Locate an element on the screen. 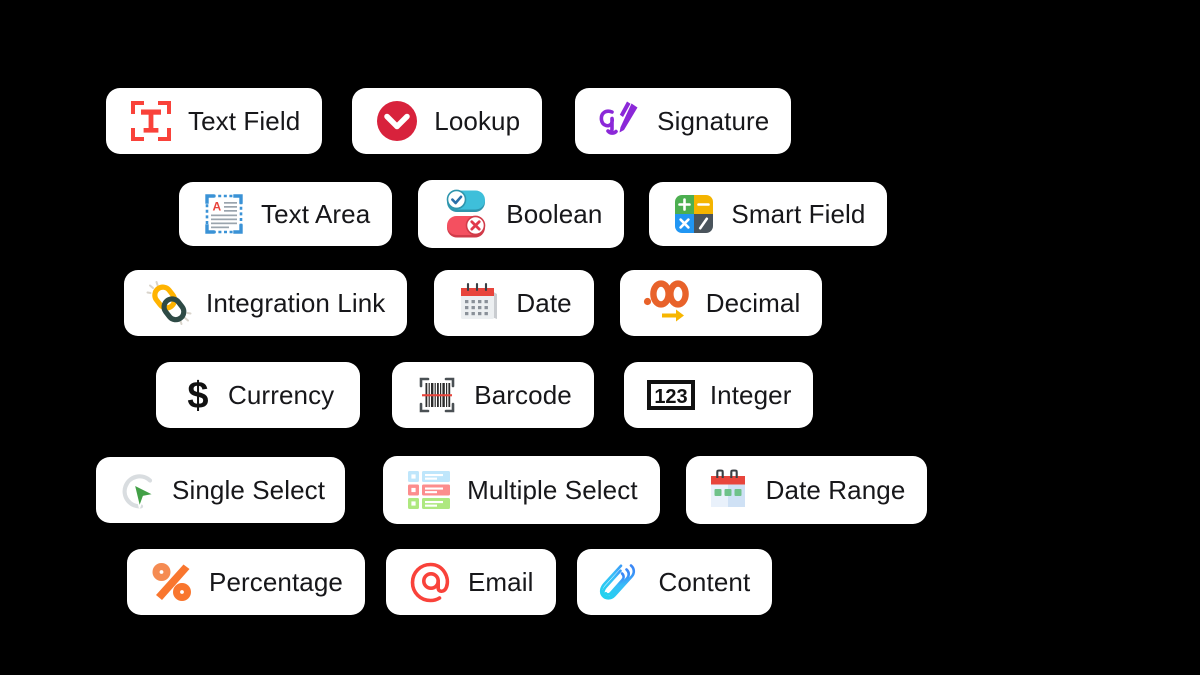 This screenshot has height=675, width=1200. barcode-scan-icon is located at coordinates (437, 395).